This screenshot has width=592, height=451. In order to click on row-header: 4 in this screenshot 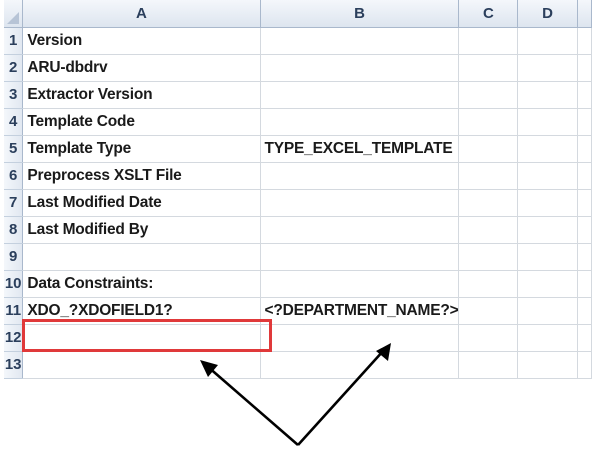, I will do `click(14, 122)`.